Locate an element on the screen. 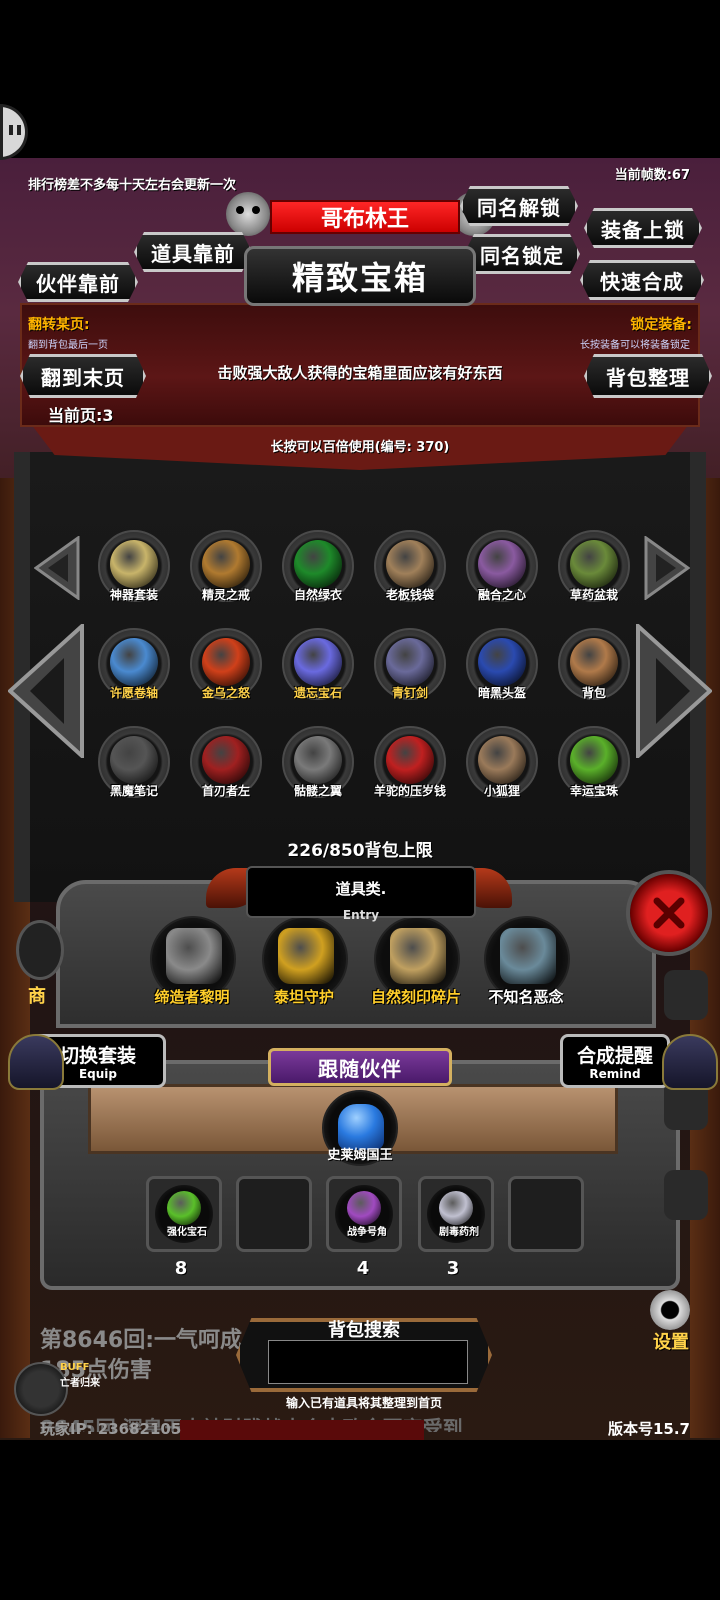 Image resolution: width=720 pixels, height=1600 pixels. lucky-orb-icon is located at coordinates (594, 760).